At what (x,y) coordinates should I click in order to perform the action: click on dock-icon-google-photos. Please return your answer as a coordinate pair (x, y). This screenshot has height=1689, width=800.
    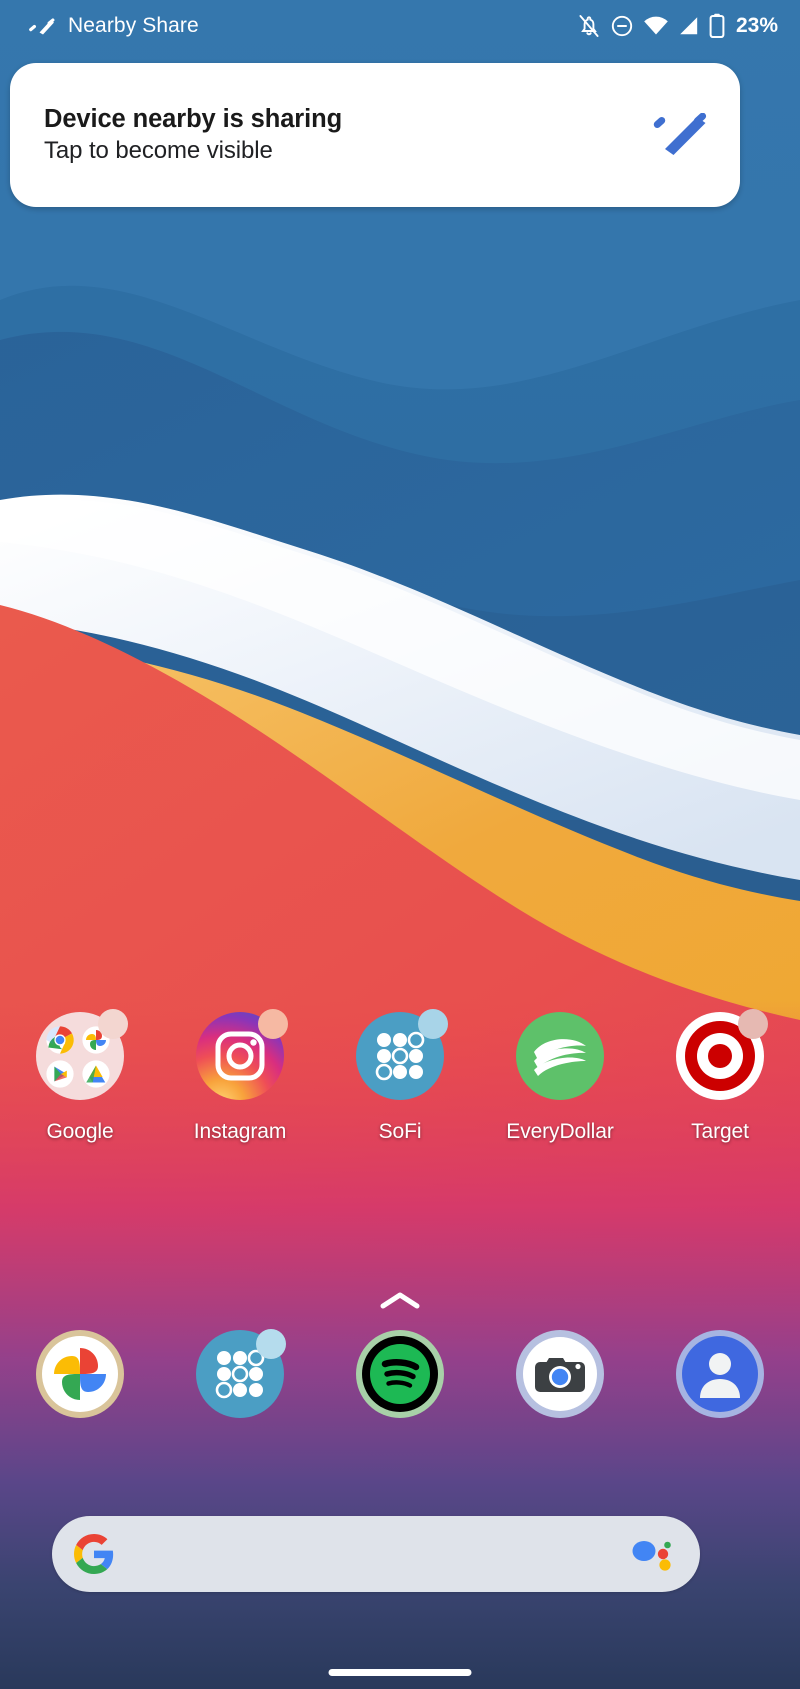
    Looking at the image, I should click on (80, 1374).